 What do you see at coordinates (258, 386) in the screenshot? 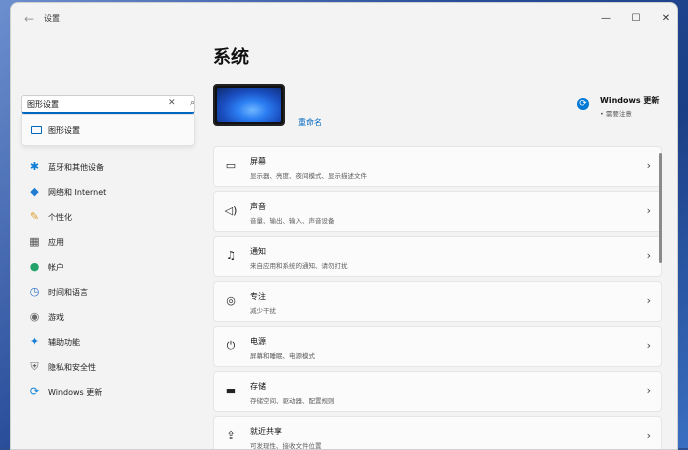
I see `card-title: 存储` at bounding box center [258, 386].